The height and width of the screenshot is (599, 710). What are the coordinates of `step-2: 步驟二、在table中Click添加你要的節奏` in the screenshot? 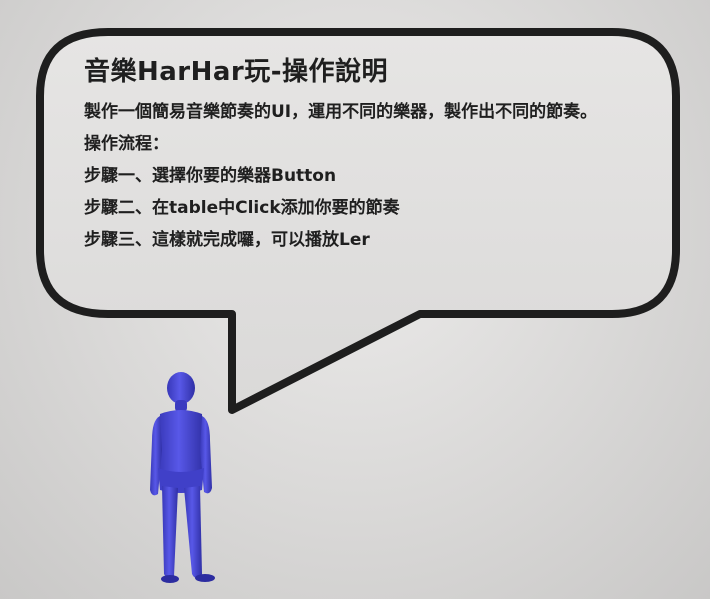 It's located at (242, 208).